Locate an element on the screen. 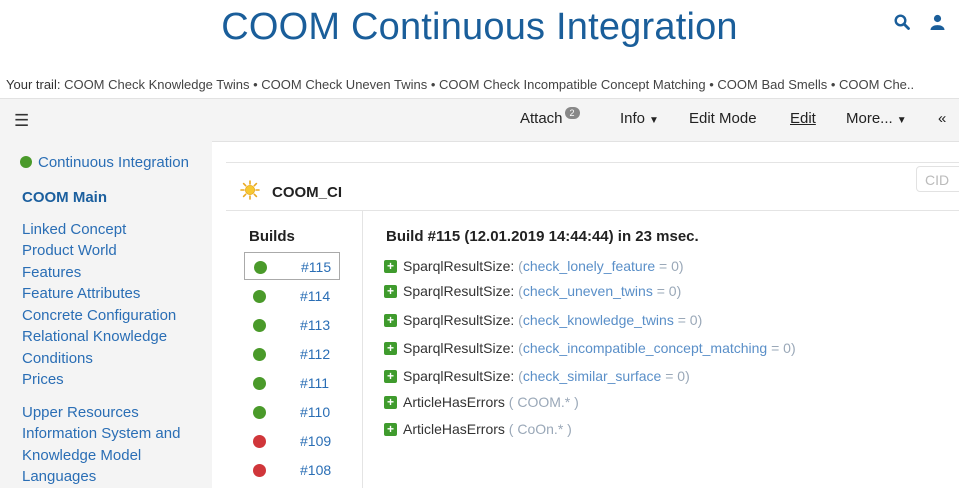 This screenshot has width=959, height=488. build-row: #108 is located at coordinates (292, 470).